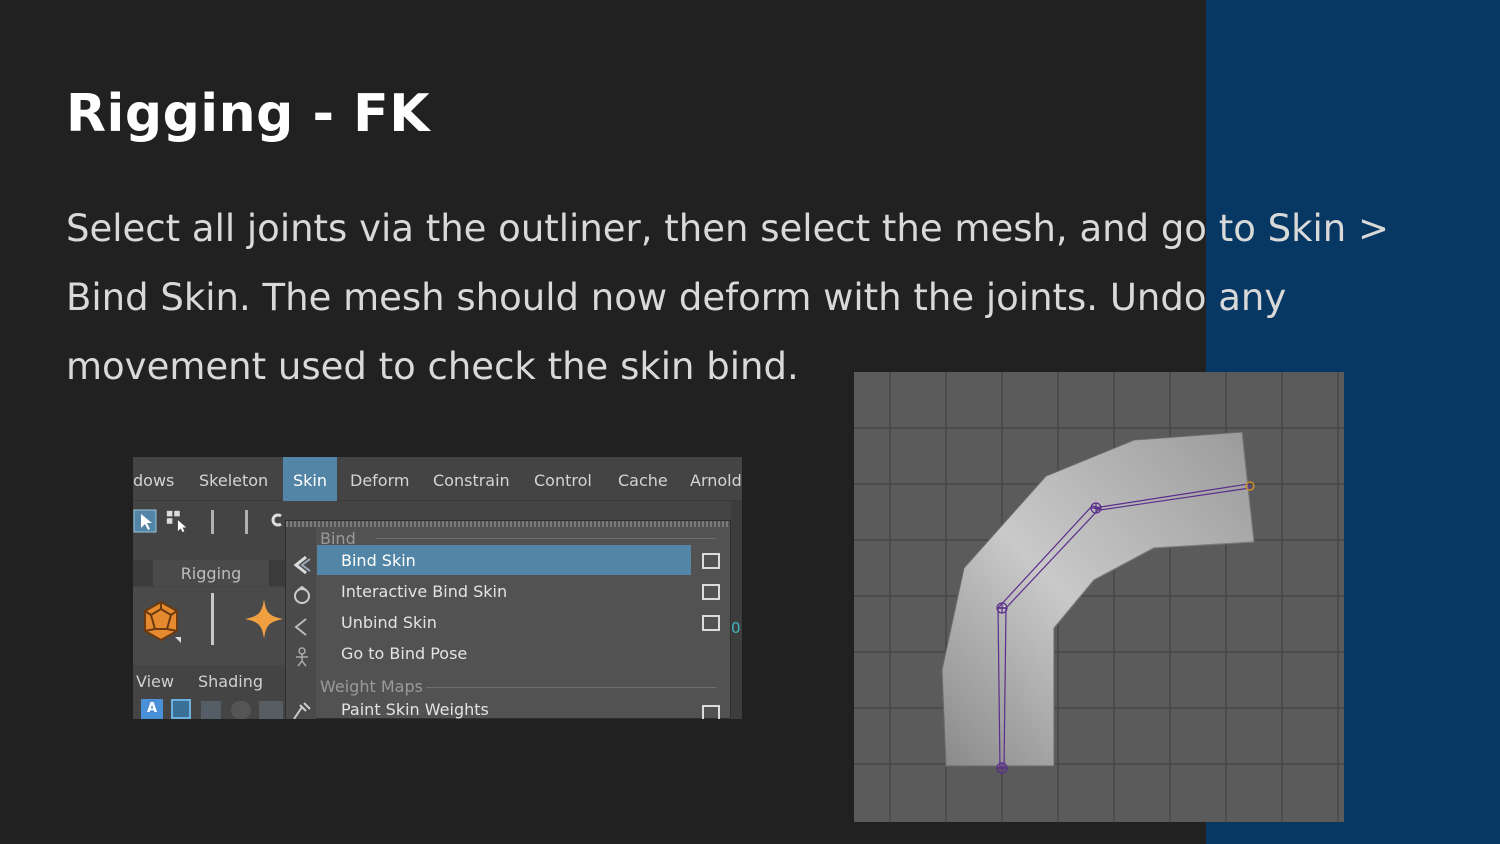  What do you see at coordinates (152, 709) in the screenshot?
I see `attribute-icon: A` at bounding box center [152, 709].